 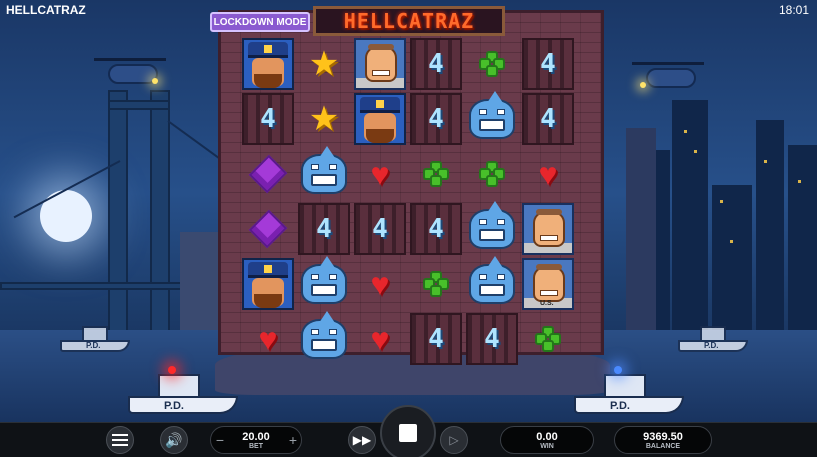 I want to click on star-icon: ★, so click(x=324, y=63).